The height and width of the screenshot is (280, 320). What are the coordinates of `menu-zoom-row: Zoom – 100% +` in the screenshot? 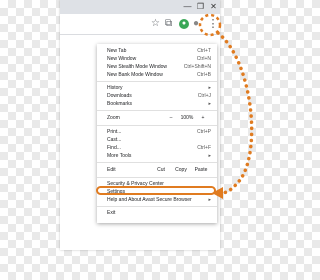 It's located at (157, 118).